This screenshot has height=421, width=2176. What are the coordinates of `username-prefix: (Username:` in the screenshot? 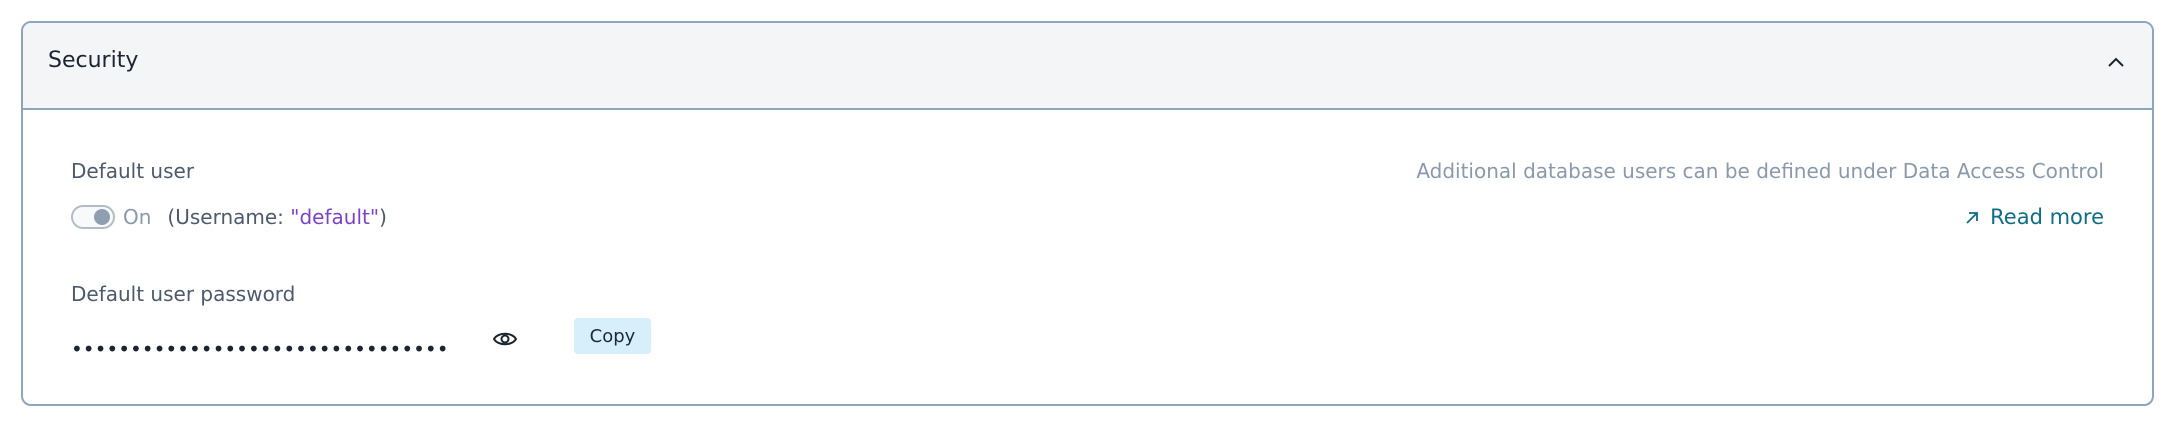 It's located at (229, 217).